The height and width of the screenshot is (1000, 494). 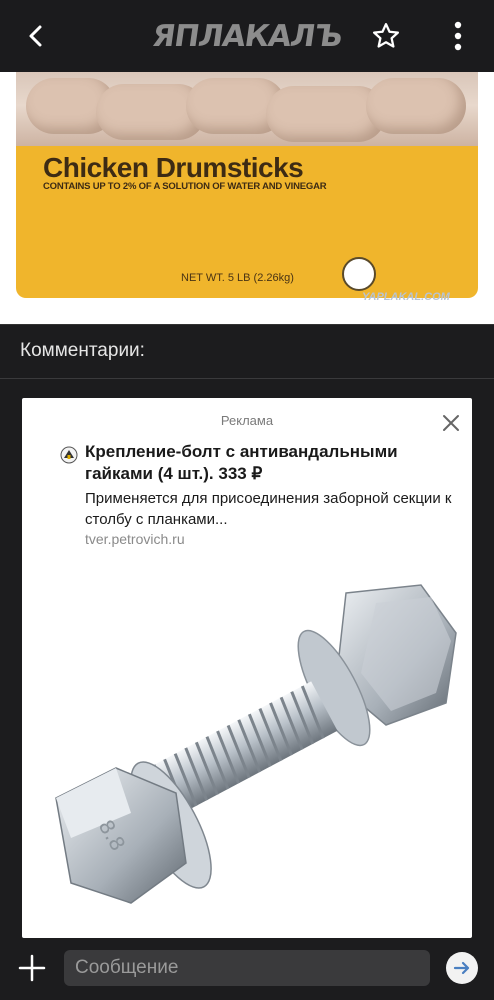 I want to click on top-bar: ЯПЛАКАЛЪ, so click(x=247, y=36).